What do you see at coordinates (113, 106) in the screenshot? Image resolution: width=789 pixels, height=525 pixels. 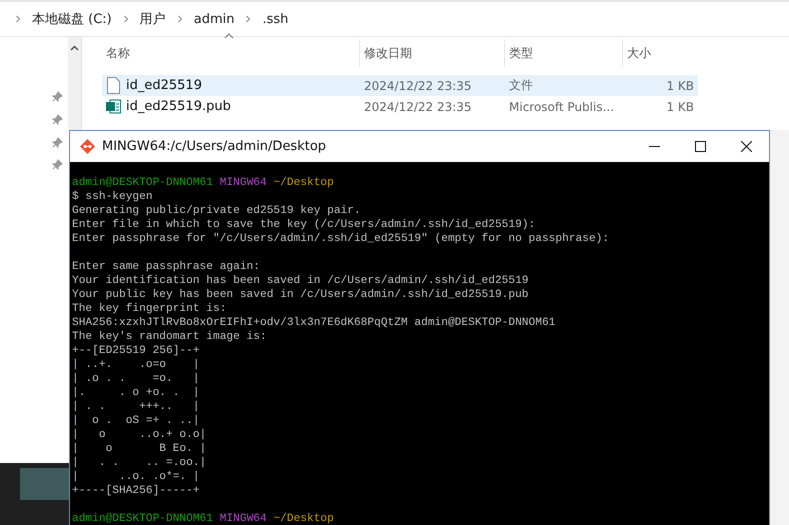 I see `publisher-file-icon` at bounding box center [113, 106].